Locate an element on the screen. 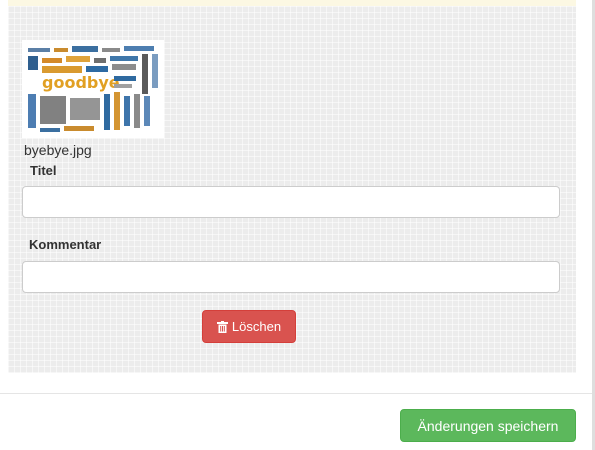  title-input is located at coordinates (291, 202).